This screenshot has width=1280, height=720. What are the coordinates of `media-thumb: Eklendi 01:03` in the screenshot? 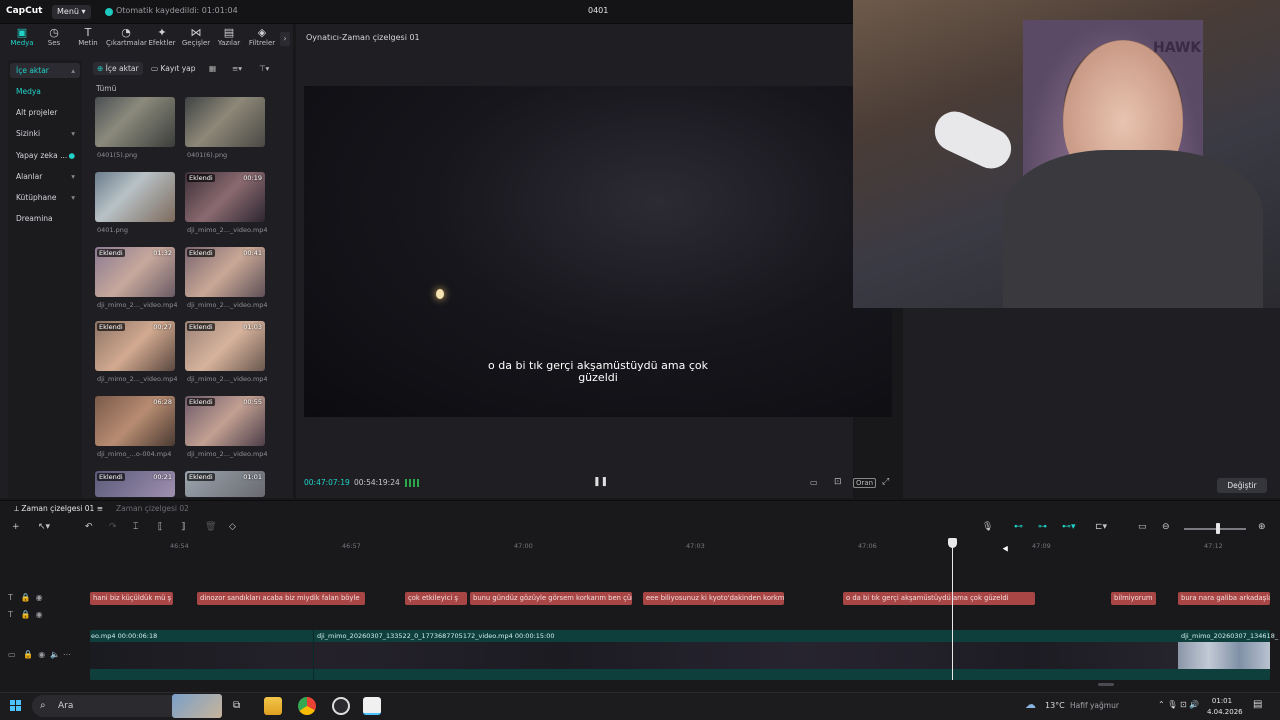 It's located at (225, 346).